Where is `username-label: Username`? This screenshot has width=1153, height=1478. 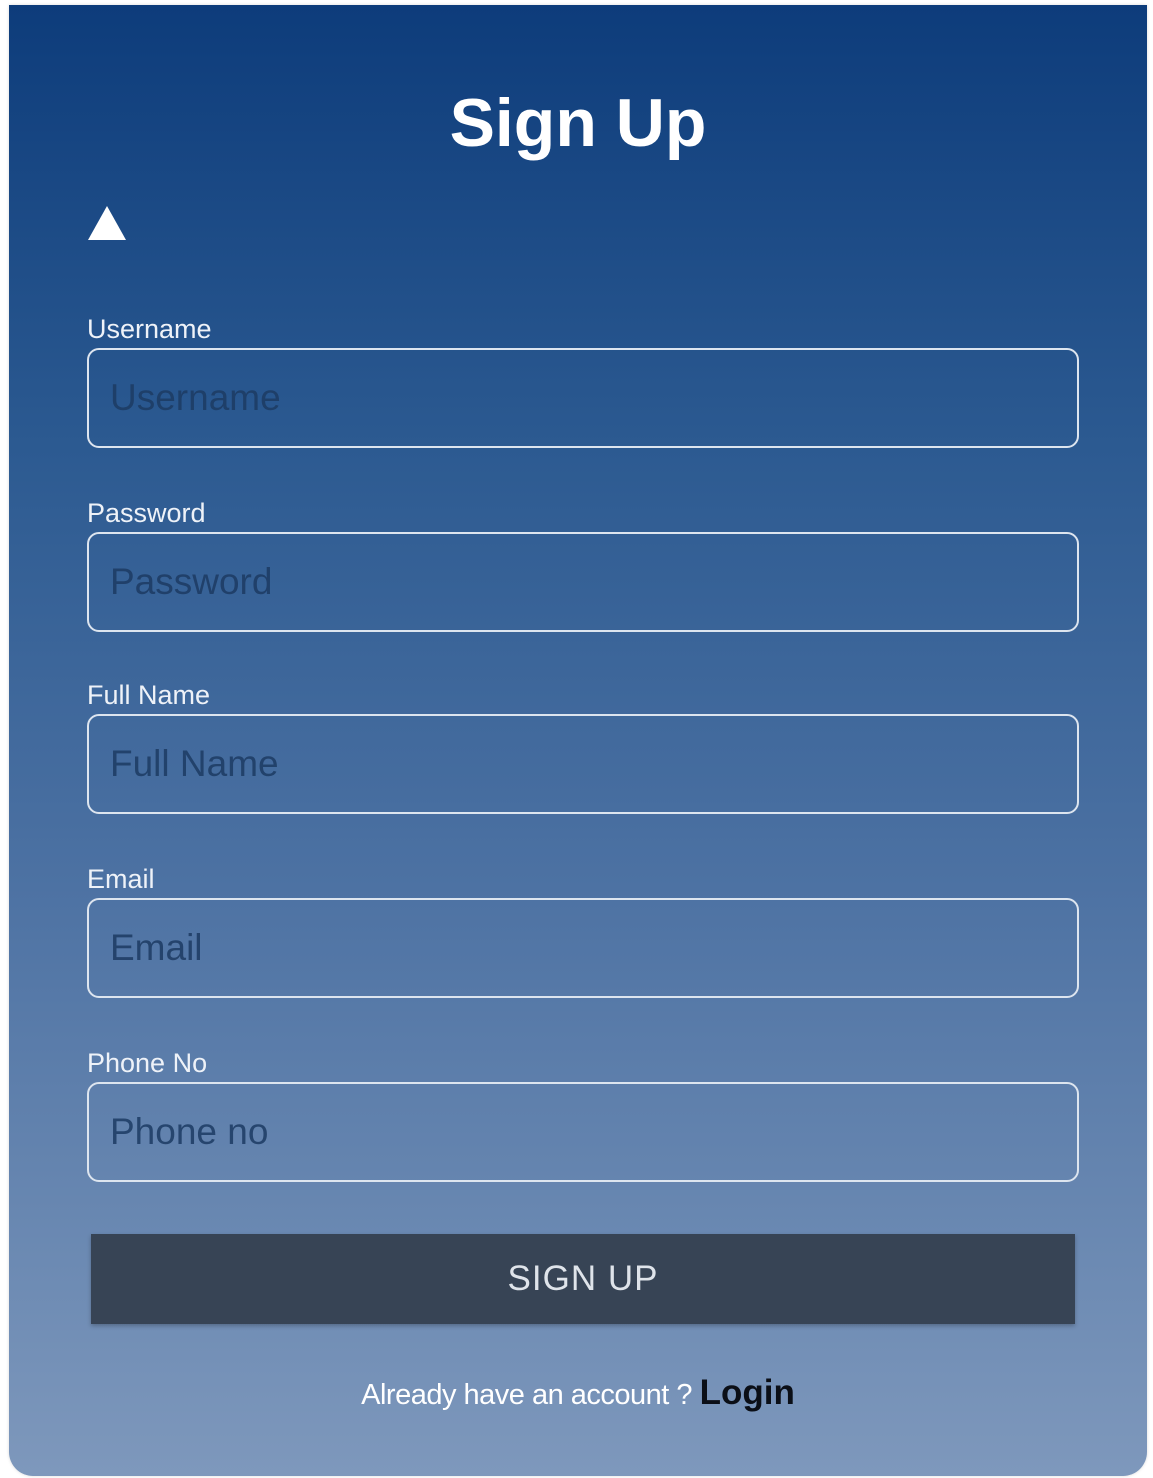
username-label: Username is located at coordinates (149, 329).